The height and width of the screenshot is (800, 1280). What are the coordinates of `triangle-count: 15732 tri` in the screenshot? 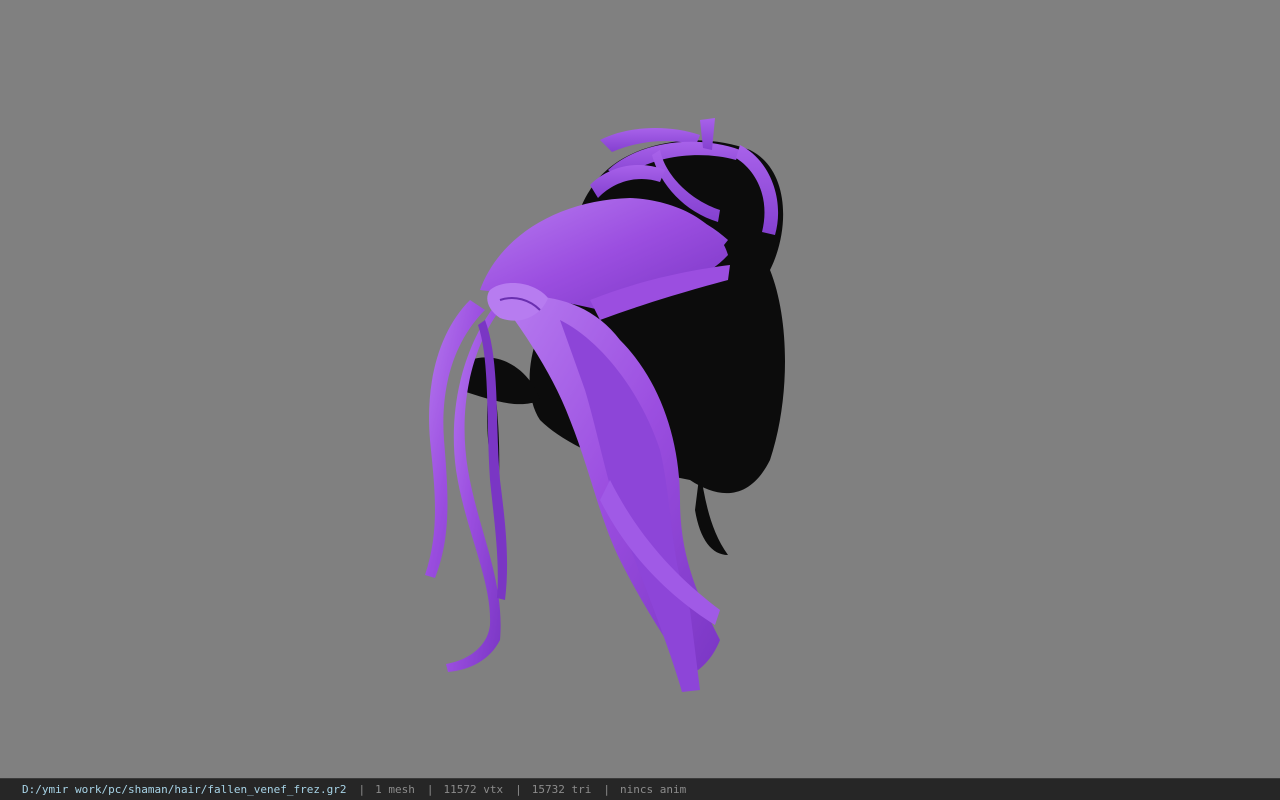 It's located at (561, 789).